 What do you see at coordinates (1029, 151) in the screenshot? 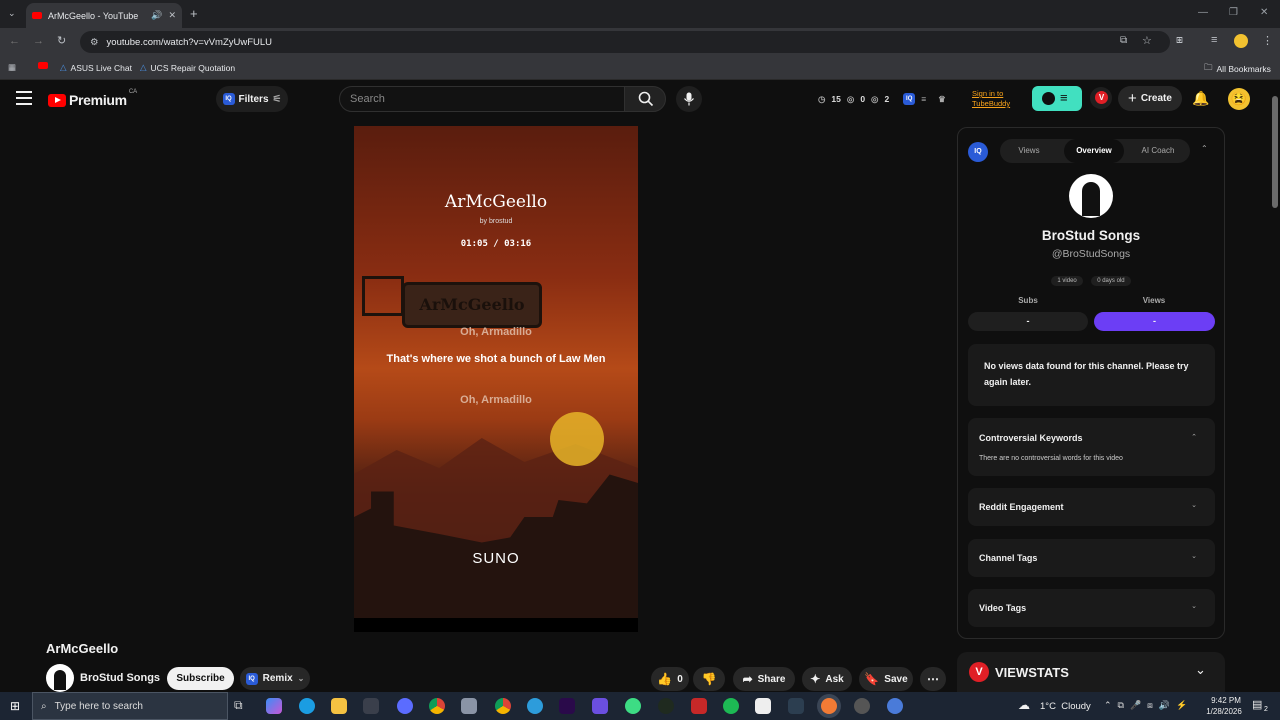
I see `tab-views: Views` at bounding box center [1029, 151].